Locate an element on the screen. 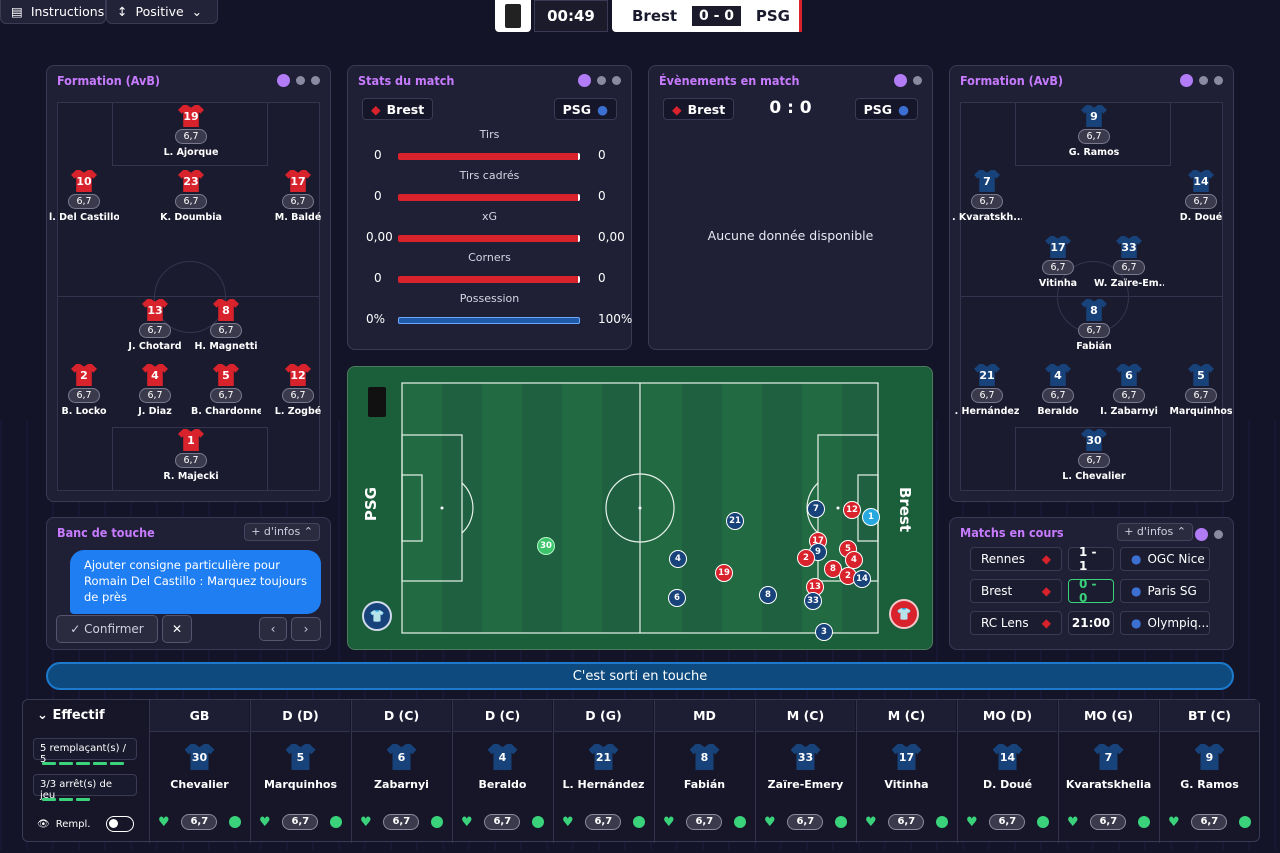 The image size is (1280, 853). shirt-icon: 8 is located at coordinates (704, 757).